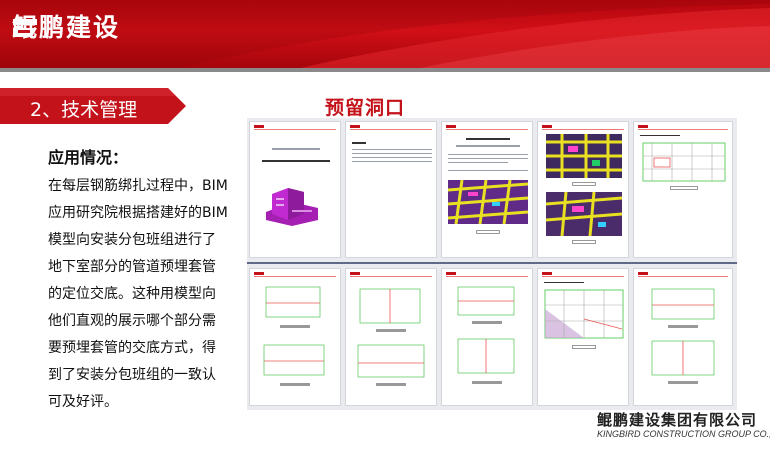 This screenshot has height=458, width=770. Describe the element at coordinates (365, 108) in the screenshot. I see `reserve-opening-title: 预留洞口` at that location.